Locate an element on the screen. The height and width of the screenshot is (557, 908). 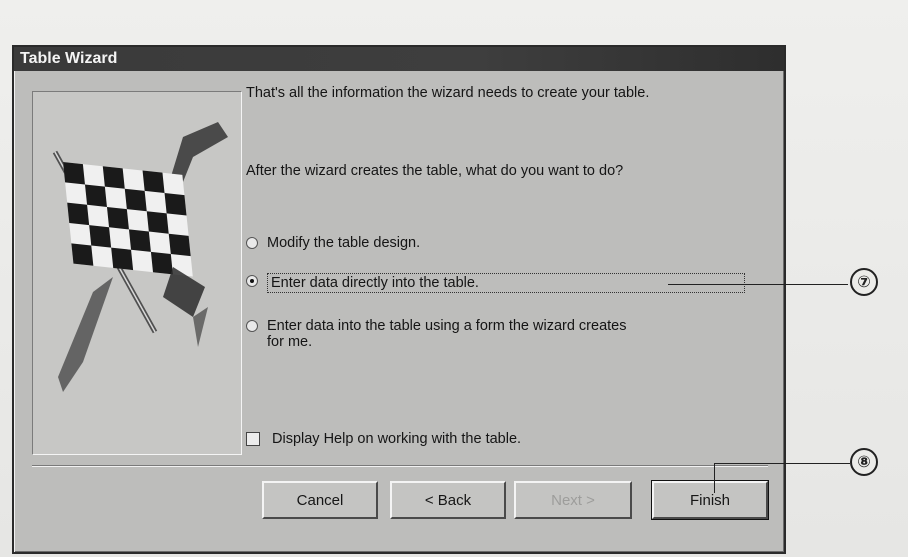
next-button: Next > is located at coordinates (573, 500).